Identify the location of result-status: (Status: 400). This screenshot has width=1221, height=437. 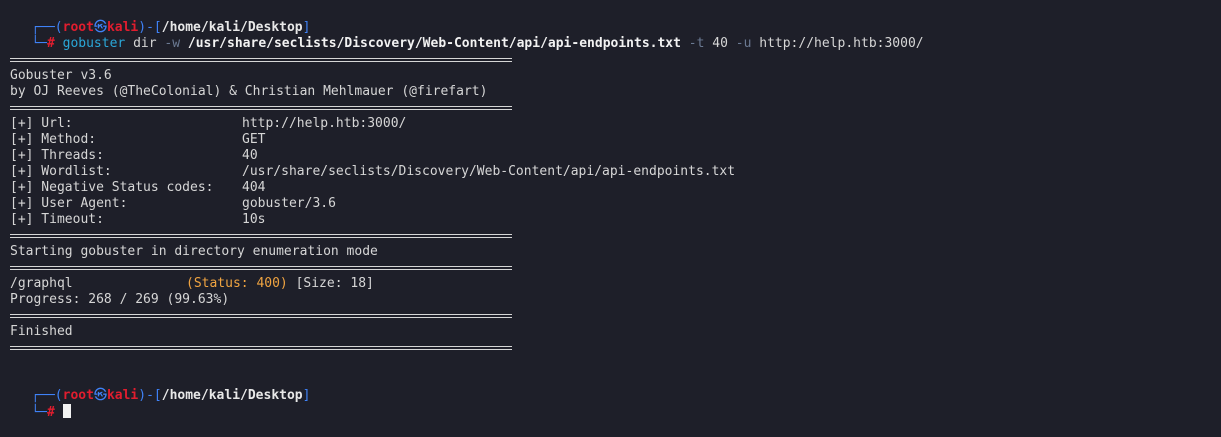
(237, 283).